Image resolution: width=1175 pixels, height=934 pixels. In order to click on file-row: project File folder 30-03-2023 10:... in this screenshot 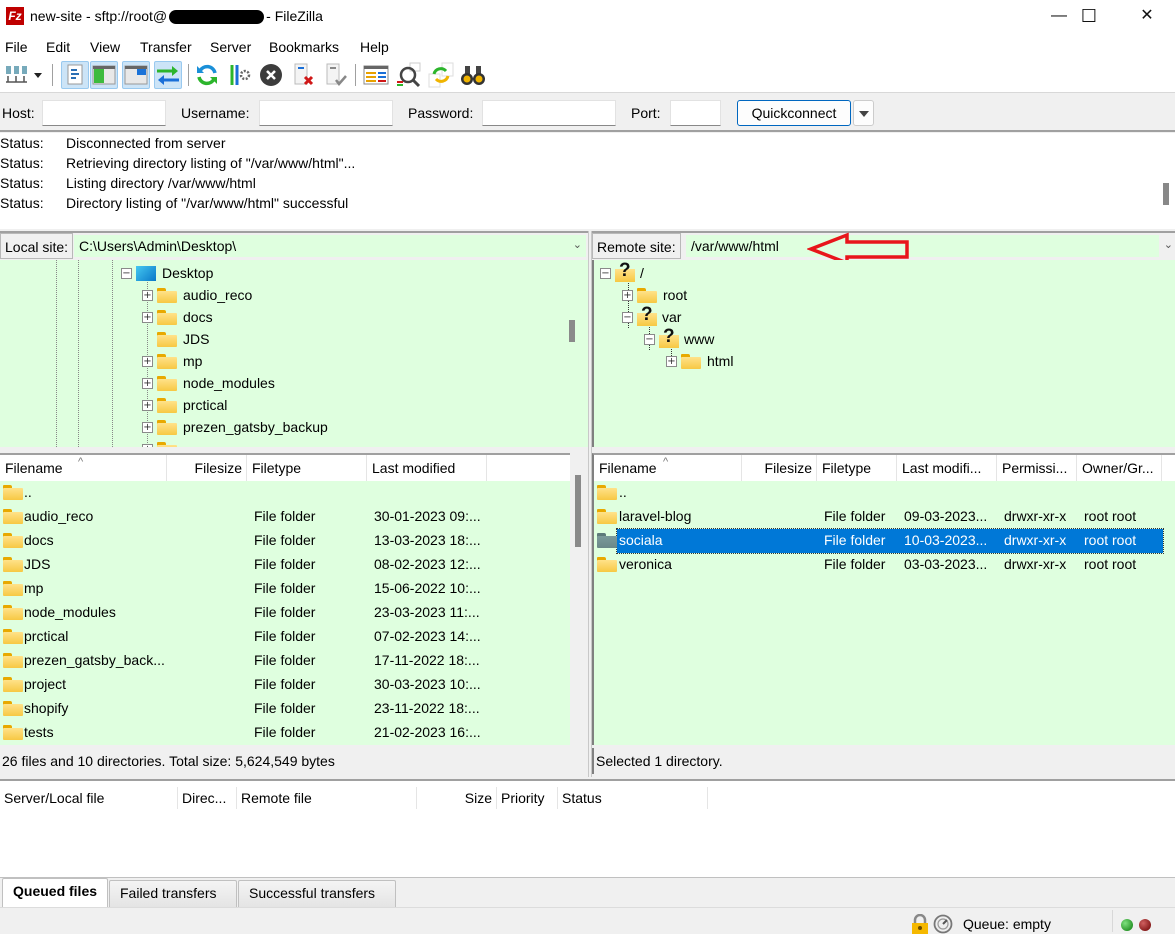, I will do `click(285, 685)`.